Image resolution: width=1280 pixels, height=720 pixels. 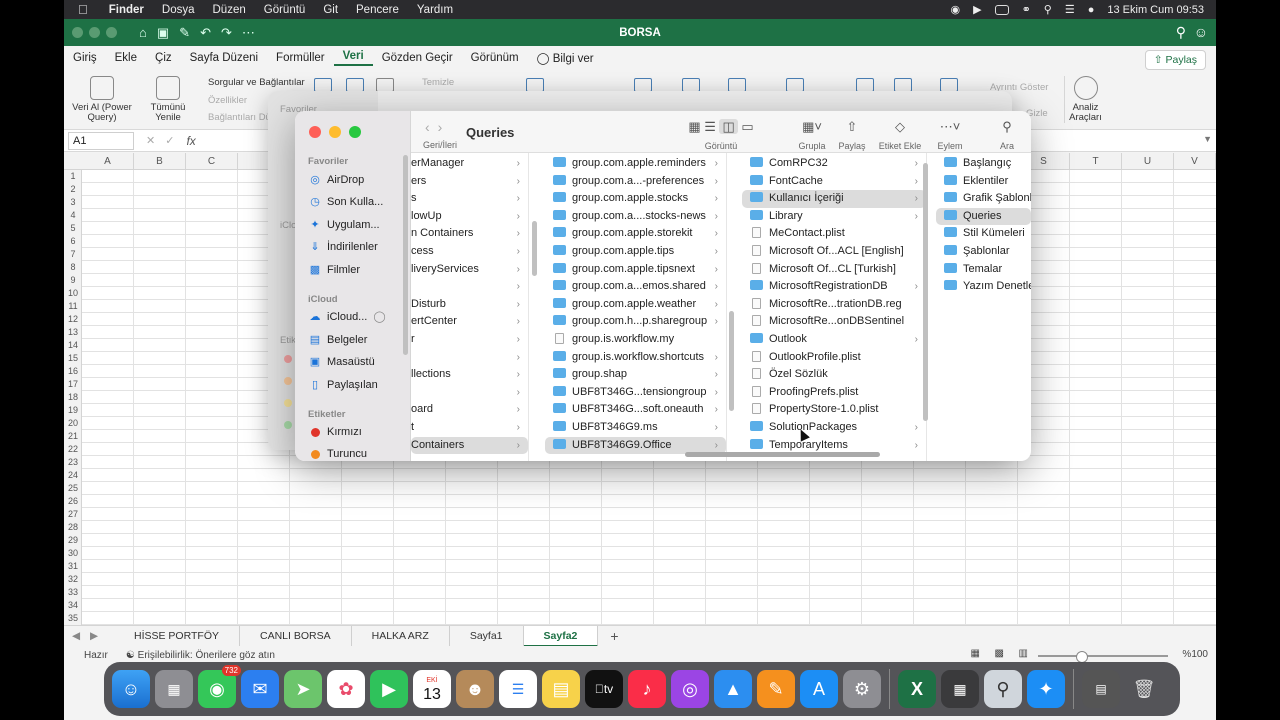 I want to click on podcasts-icon: ◎, so click(x=690, y=689).